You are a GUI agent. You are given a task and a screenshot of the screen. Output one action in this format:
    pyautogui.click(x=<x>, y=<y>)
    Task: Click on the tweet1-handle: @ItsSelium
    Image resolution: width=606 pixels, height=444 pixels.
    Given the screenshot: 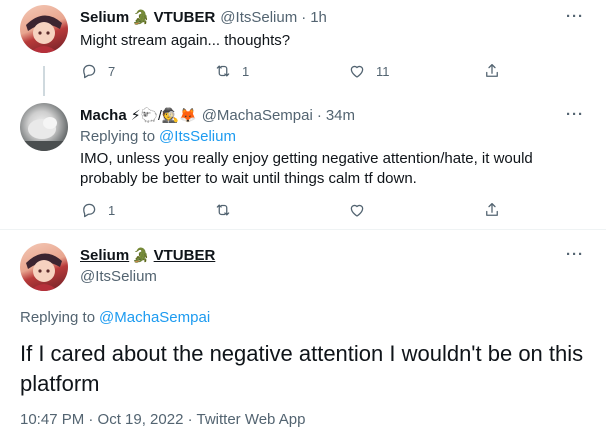 What is the action you would take?
    pyautogui.click(x=258, y=17)
    